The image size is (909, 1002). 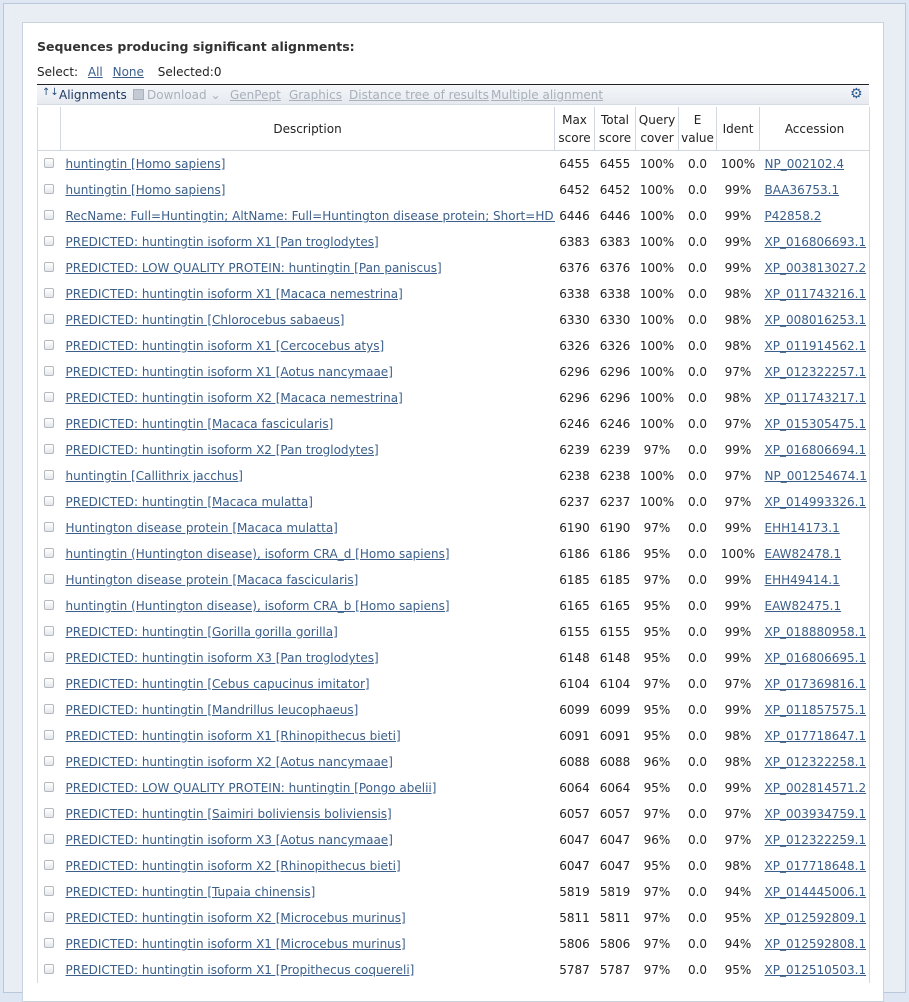 What do you see at coordinates (547, 95) in the screenshot?
I see `multiple-alignment-link: Multiple alignment` at bounding box center [547, 95].